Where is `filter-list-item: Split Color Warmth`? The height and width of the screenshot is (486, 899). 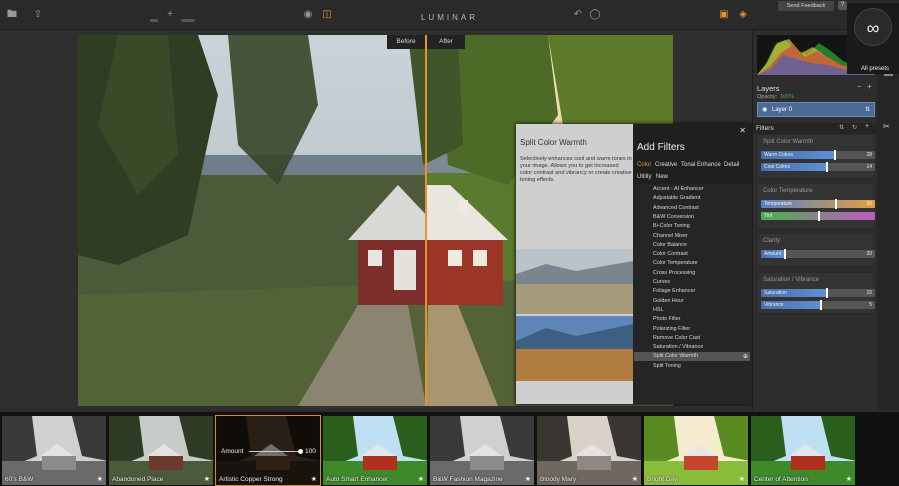 filter-list-item: Split Color Warmth is located at coordinates (675, 356).